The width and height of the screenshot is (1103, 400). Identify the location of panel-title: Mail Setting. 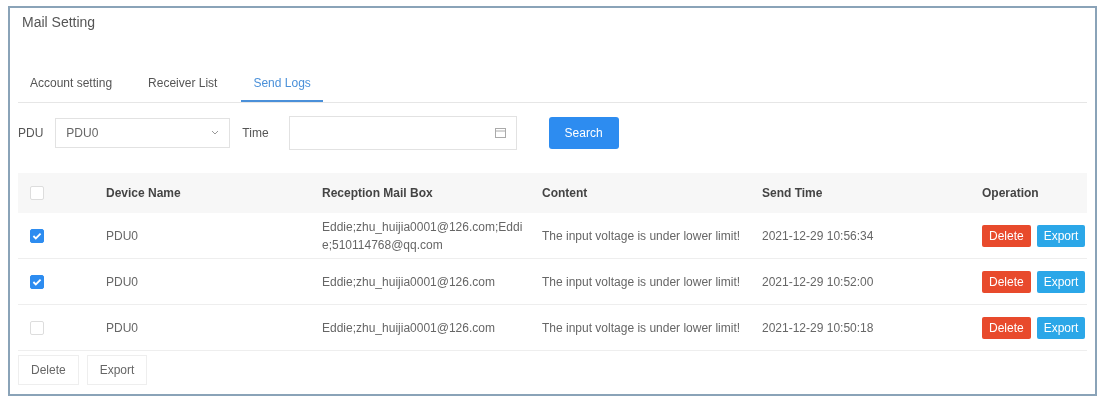
(59, 22).